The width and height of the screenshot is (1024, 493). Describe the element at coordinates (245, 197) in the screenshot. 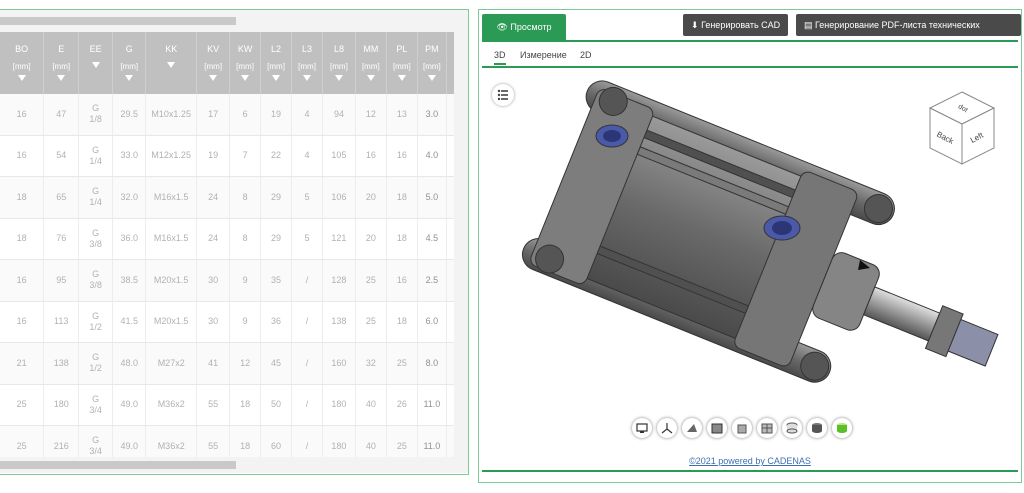

I see `table-cell: 8` at that location.